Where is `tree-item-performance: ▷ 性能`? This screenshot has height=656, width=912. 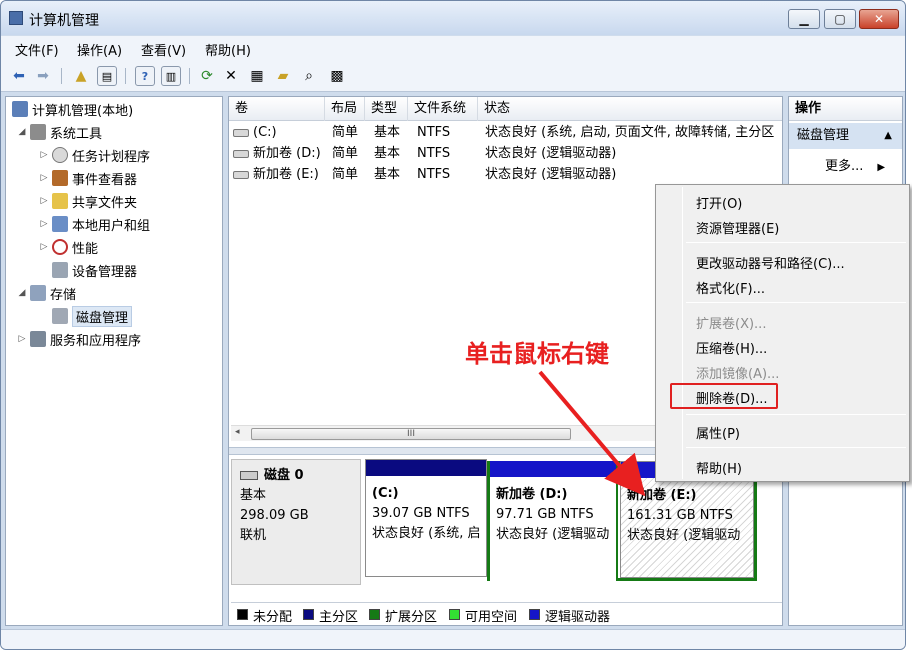
tree-item-performance: ▷ 性能 is located at coordinates (68, 247).